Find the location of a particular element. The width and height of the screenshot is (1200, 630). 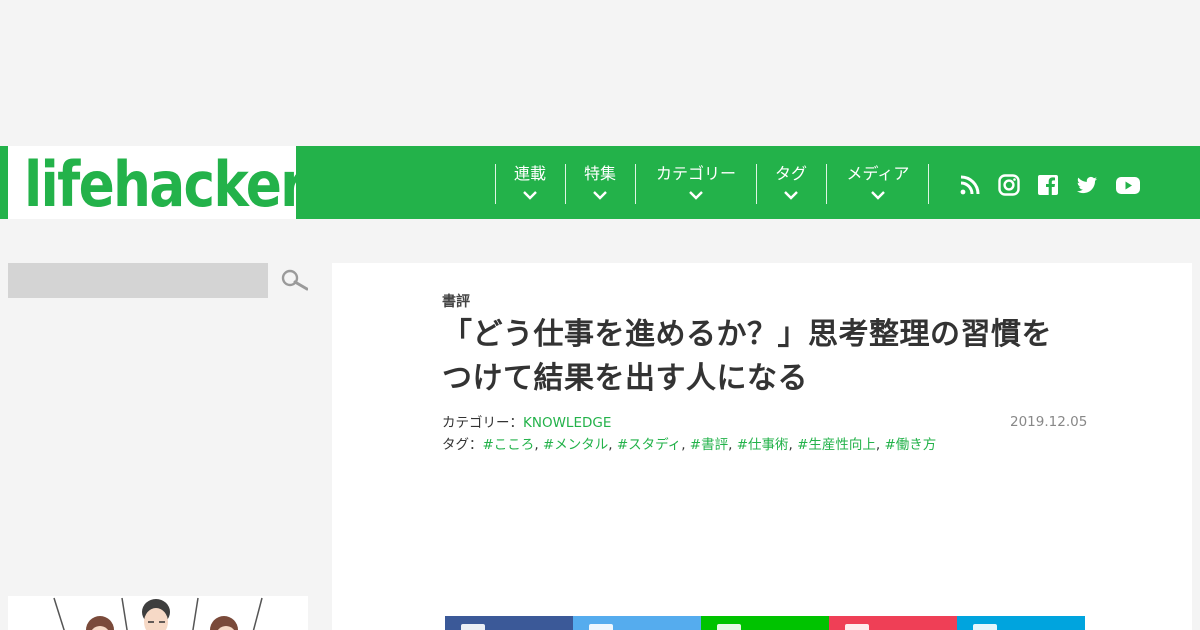

share-buttons is located at coordinates (765, 623).